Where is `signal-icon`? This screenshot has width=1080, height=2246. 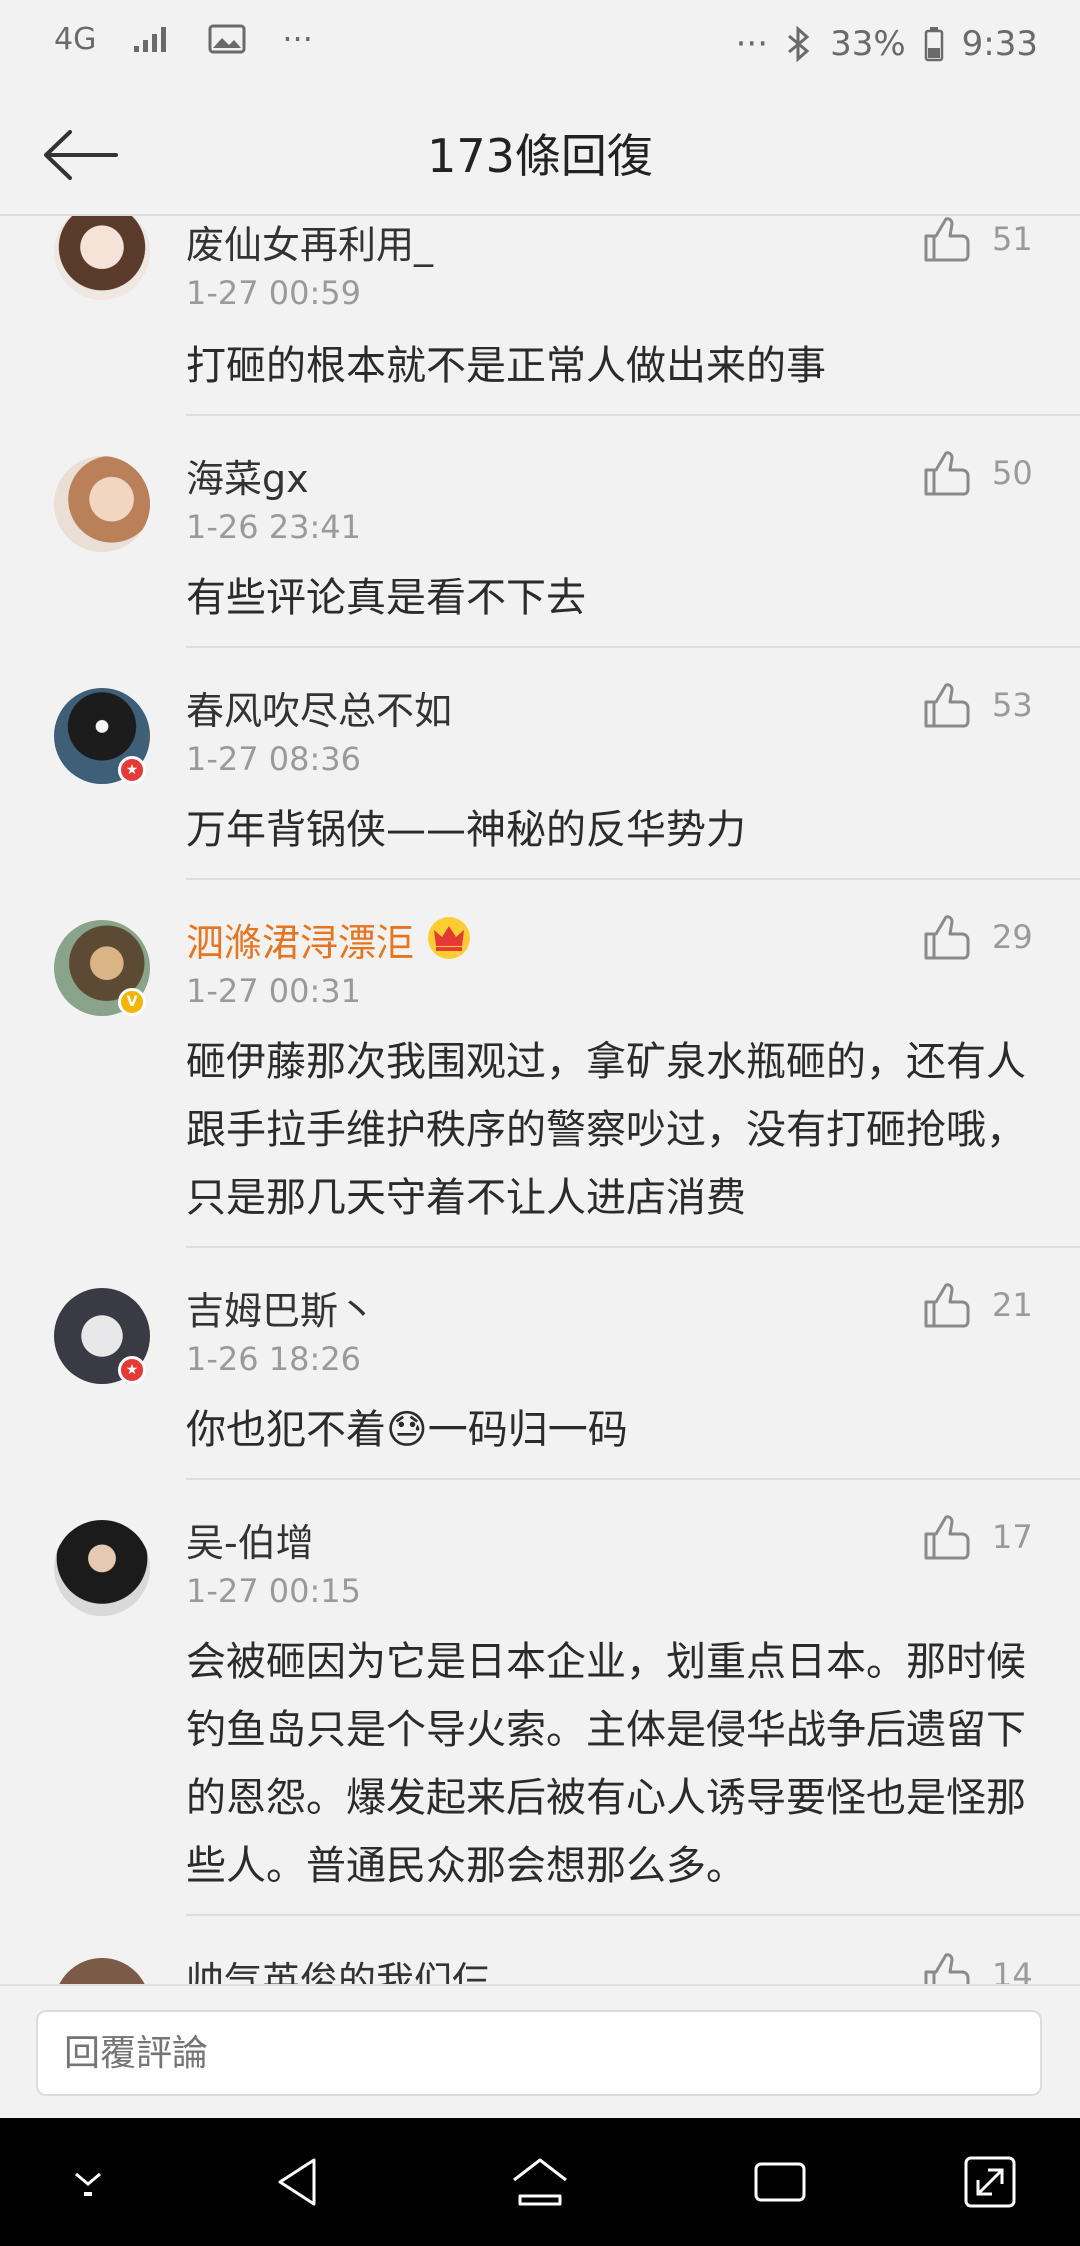
signal-icon is located at coordinates (152, 39).